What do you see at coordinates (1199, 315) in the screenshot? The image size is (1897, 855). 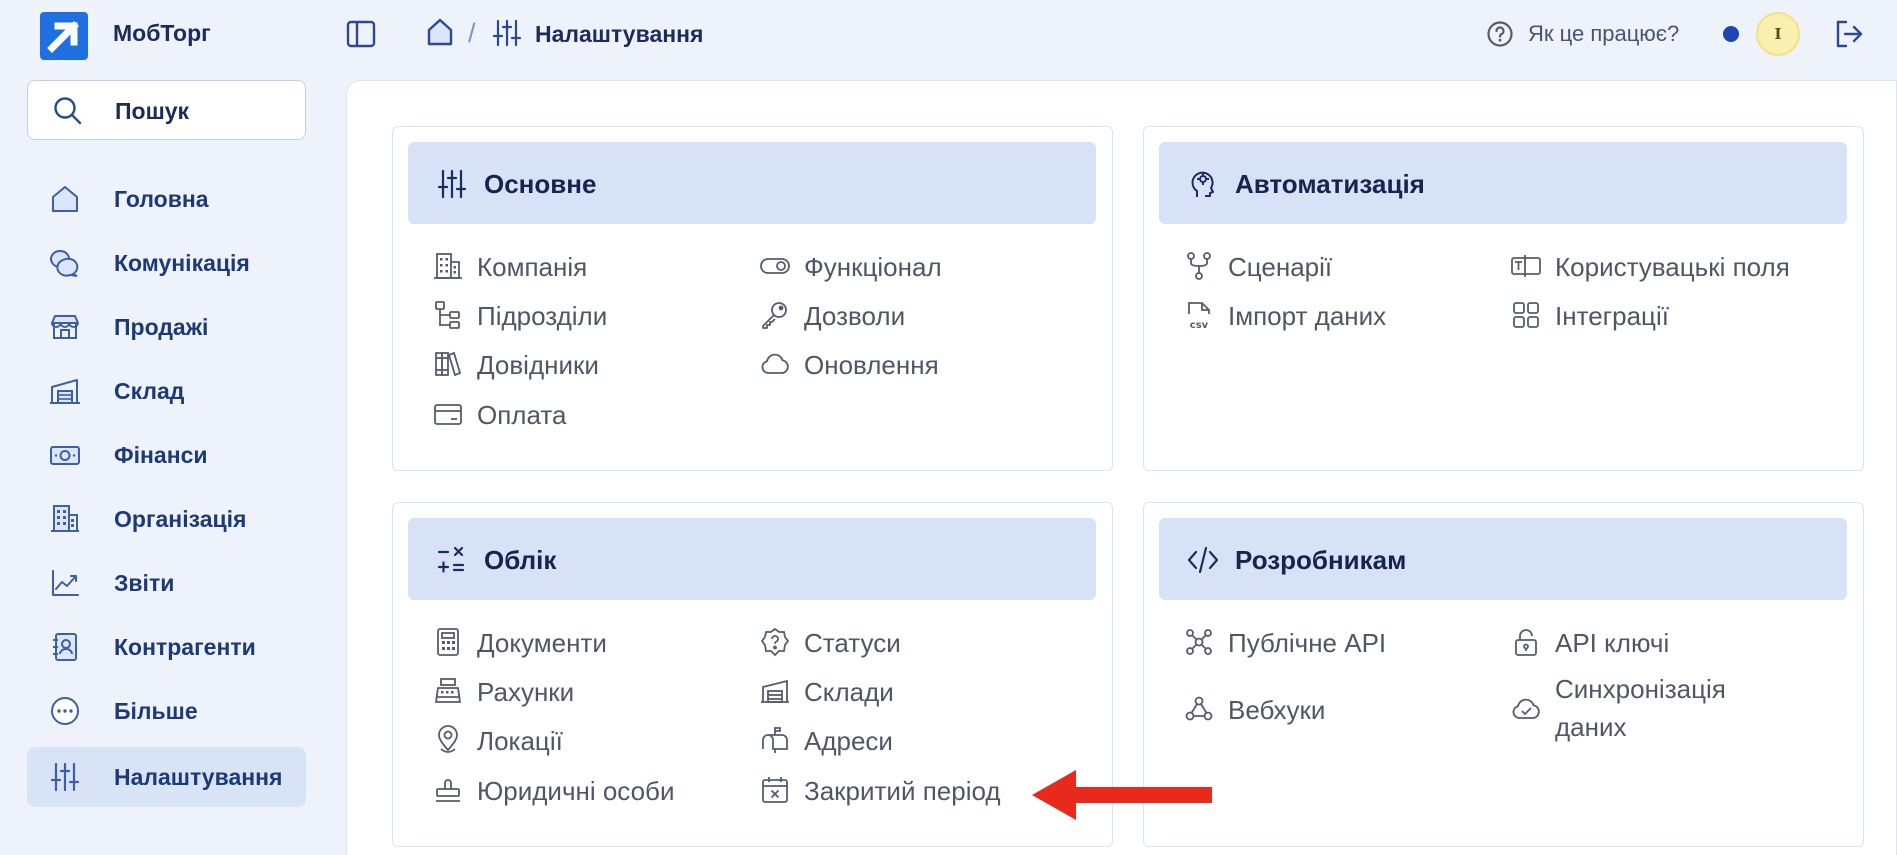 I see `csv-file-icon: csv` at bounding box center [1199, 315].